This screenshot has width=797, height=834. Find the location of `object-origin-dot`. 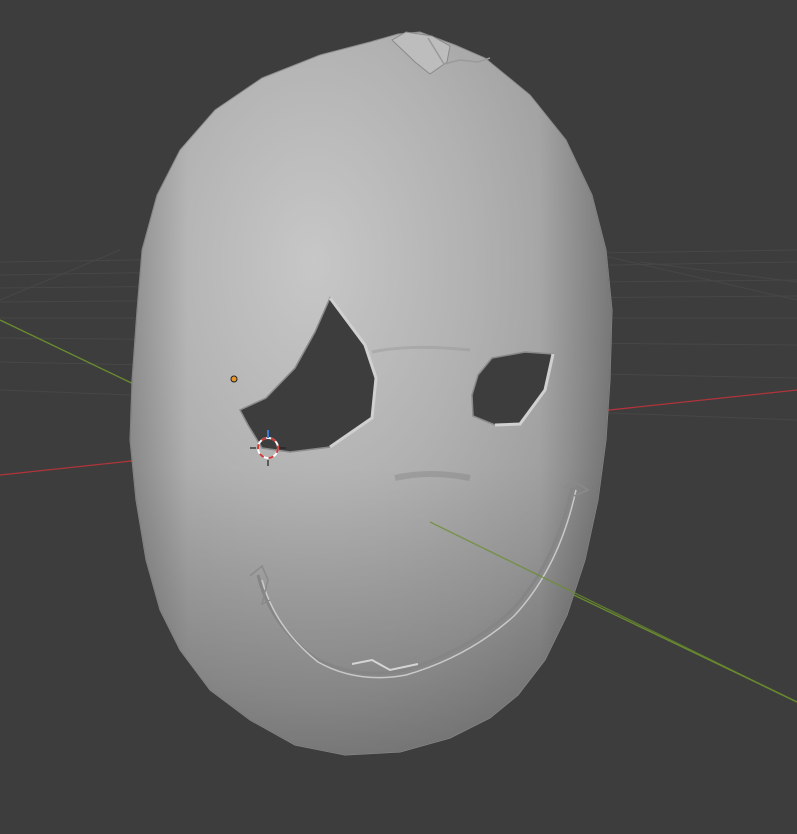

object-origin-dot is located at coordinates (234, 379).